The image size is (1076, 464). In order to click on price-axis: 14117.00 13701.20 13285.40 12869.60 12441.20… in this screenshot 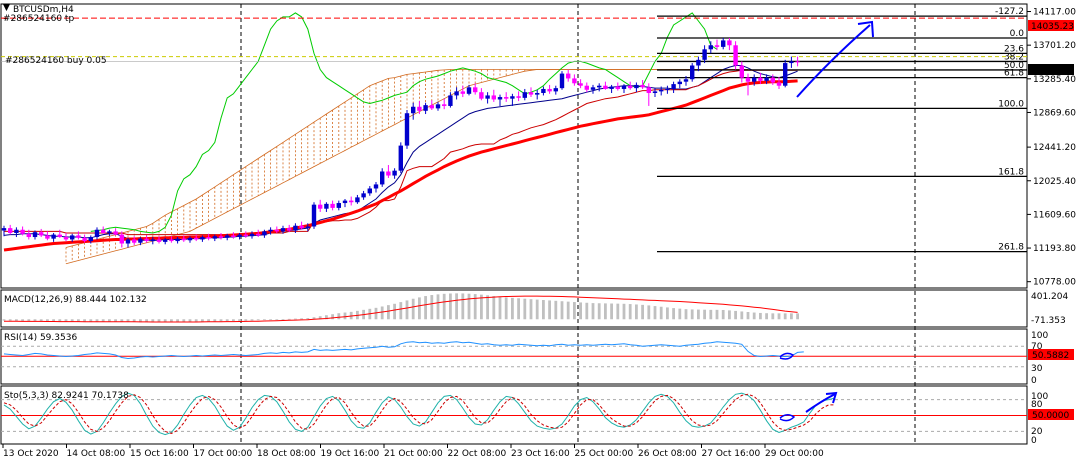, I will do `click(1051, 148)`.